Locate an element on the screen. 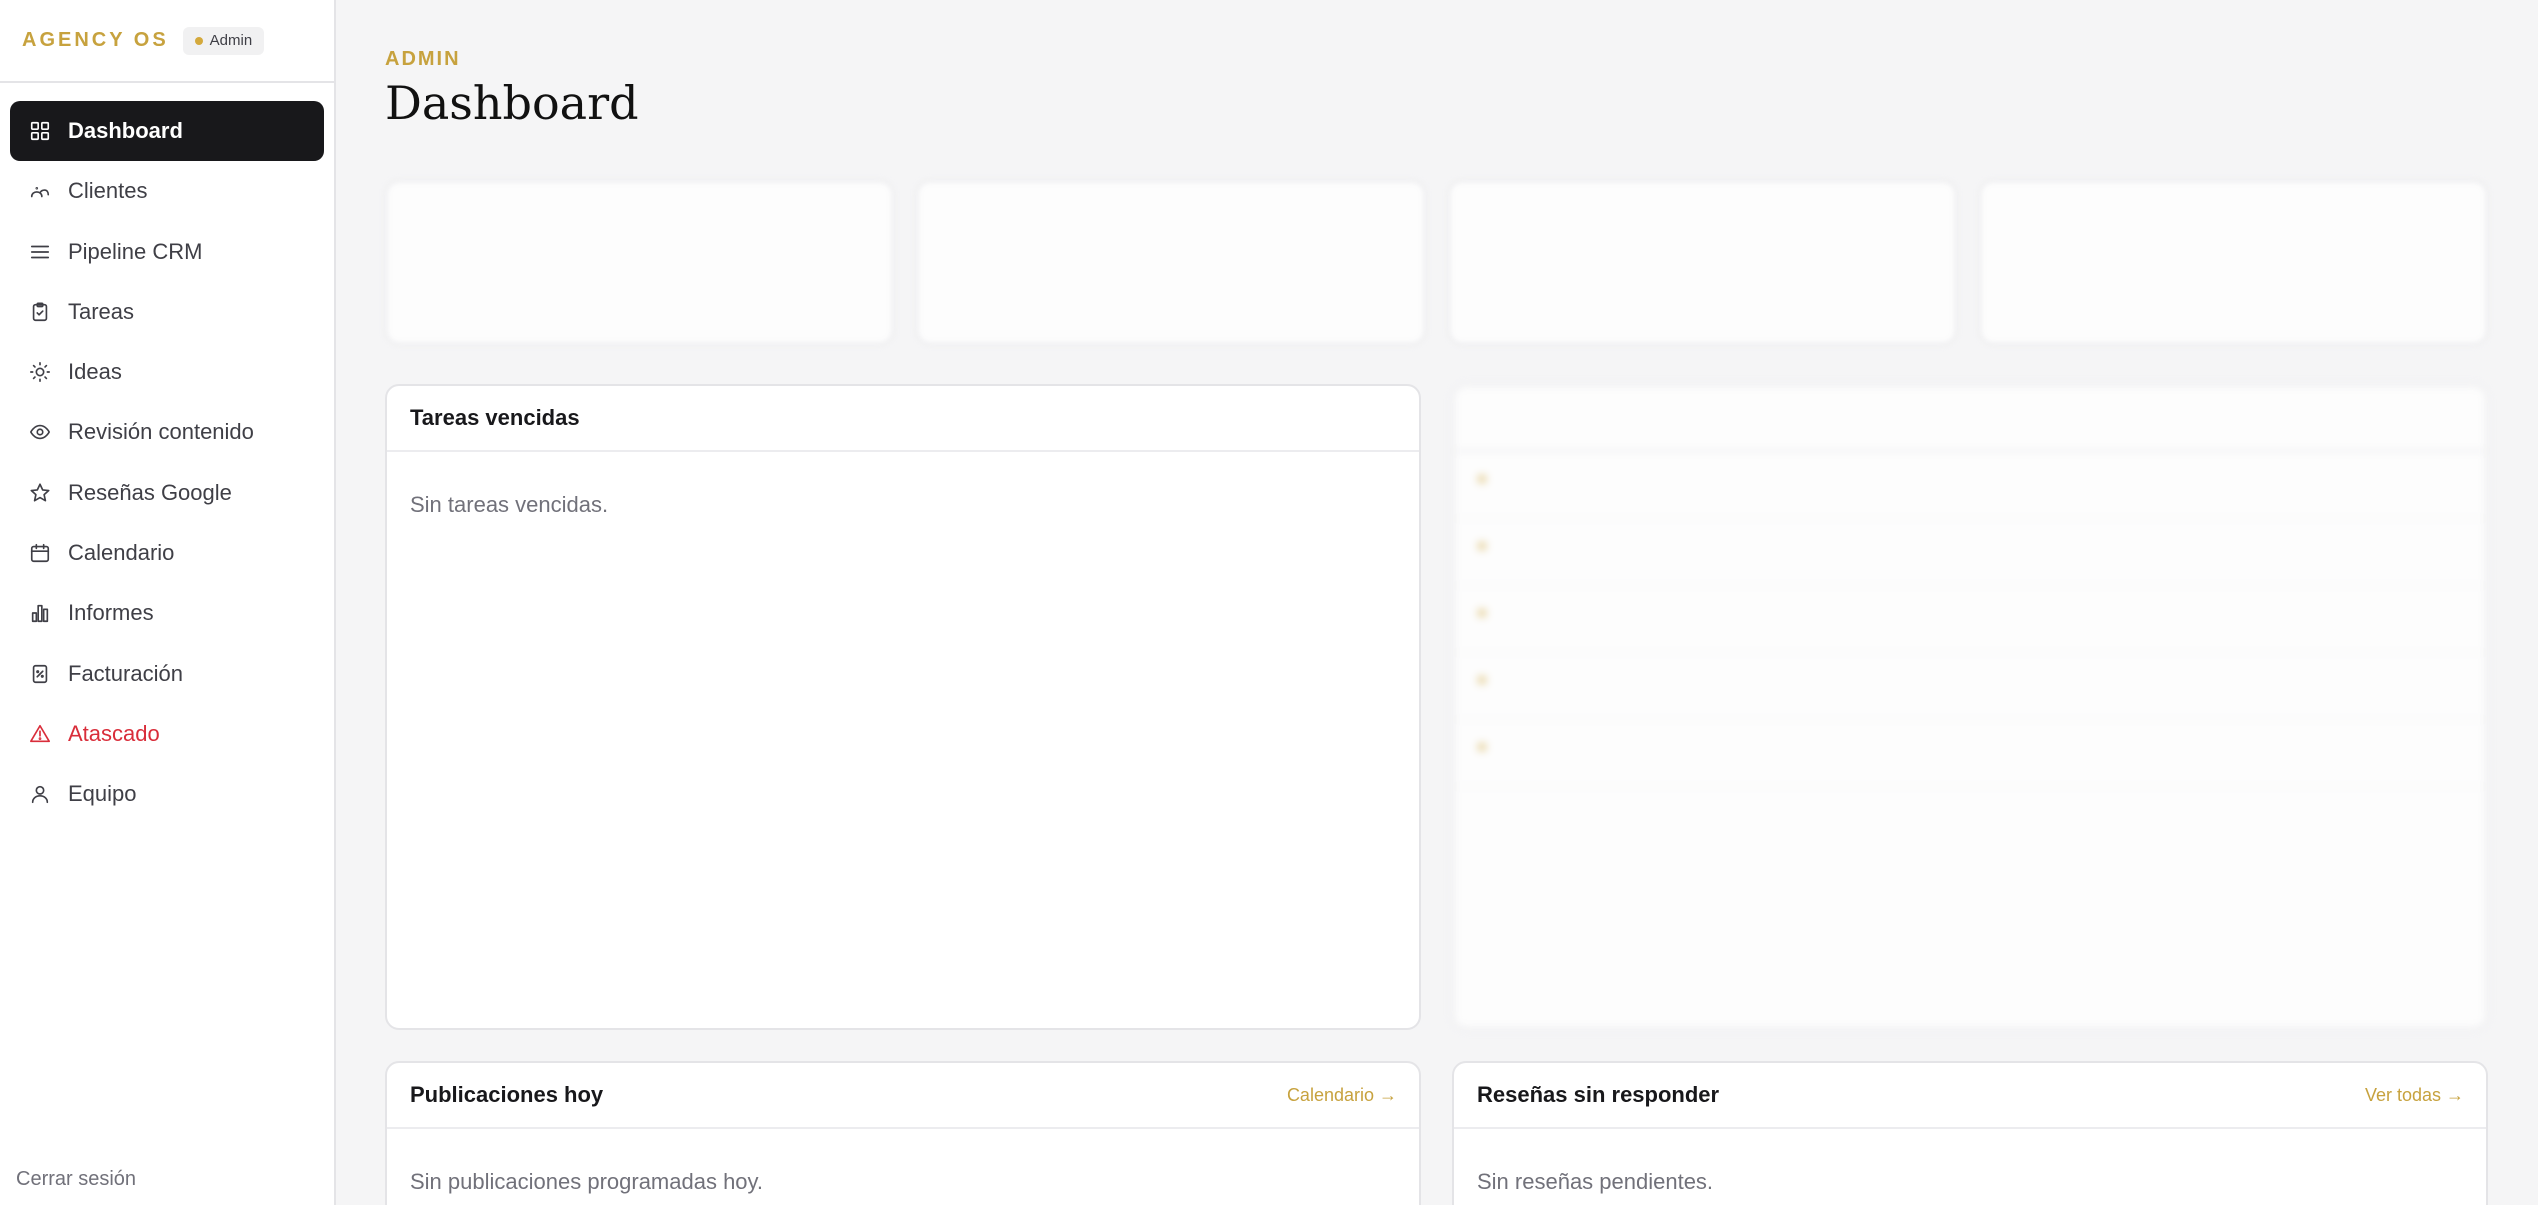 This screenshot has width=2538, height=1205. lightbulb-icon is located at coordinates (40, 372).